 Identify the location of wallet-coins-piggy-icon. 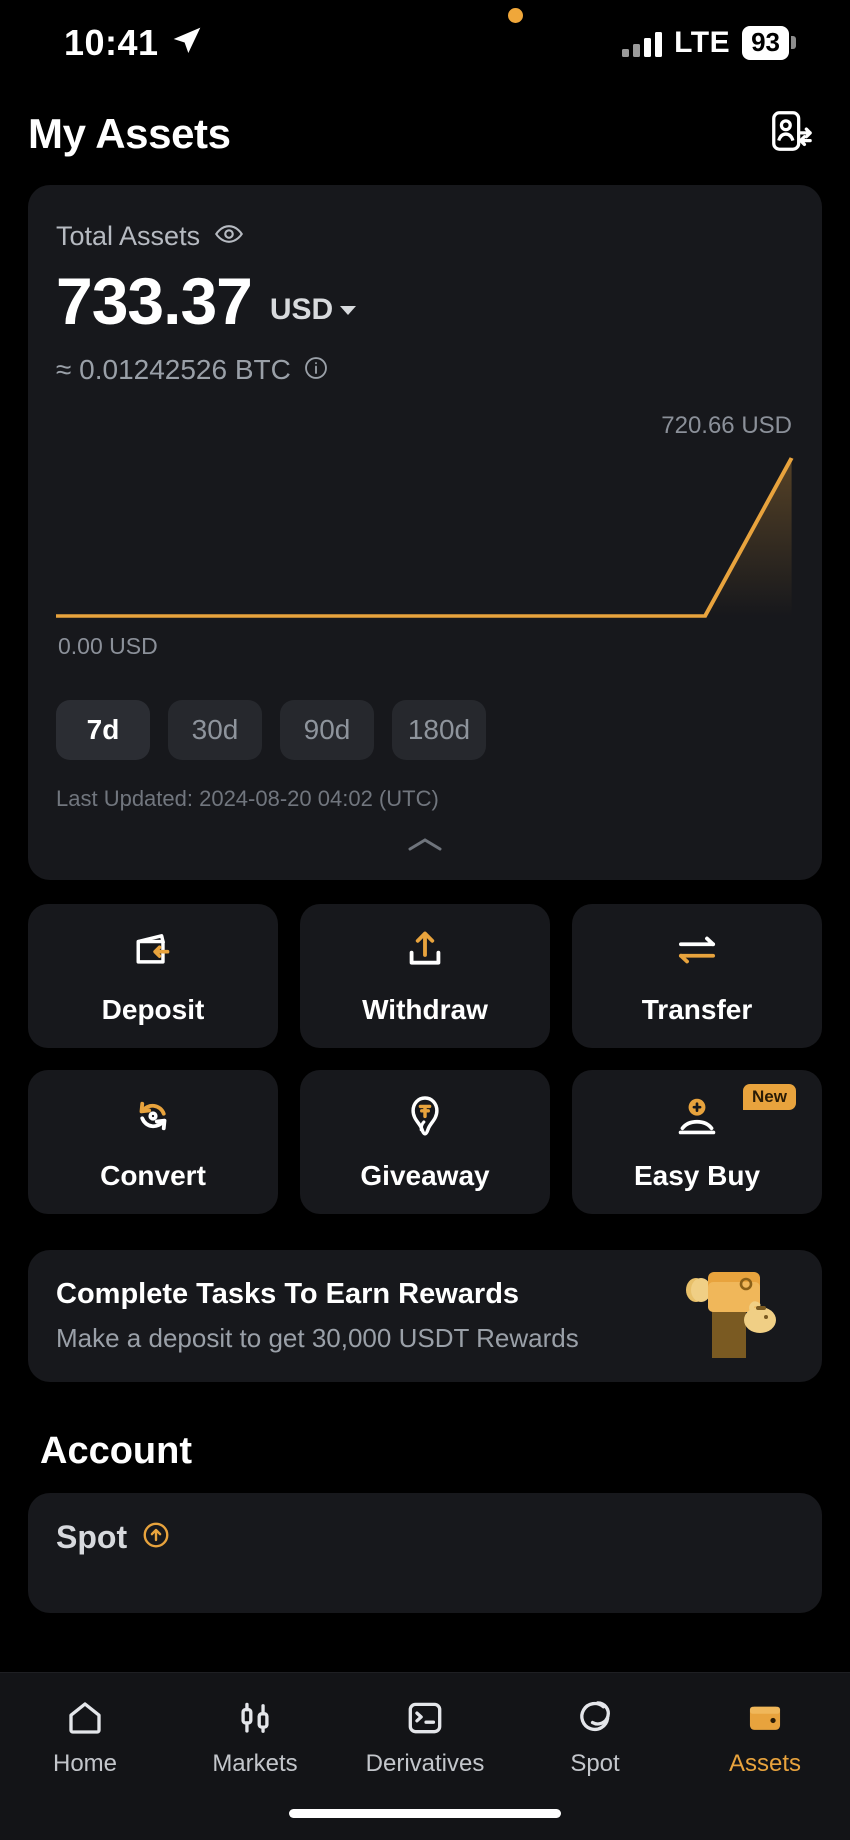
(732, 1316).